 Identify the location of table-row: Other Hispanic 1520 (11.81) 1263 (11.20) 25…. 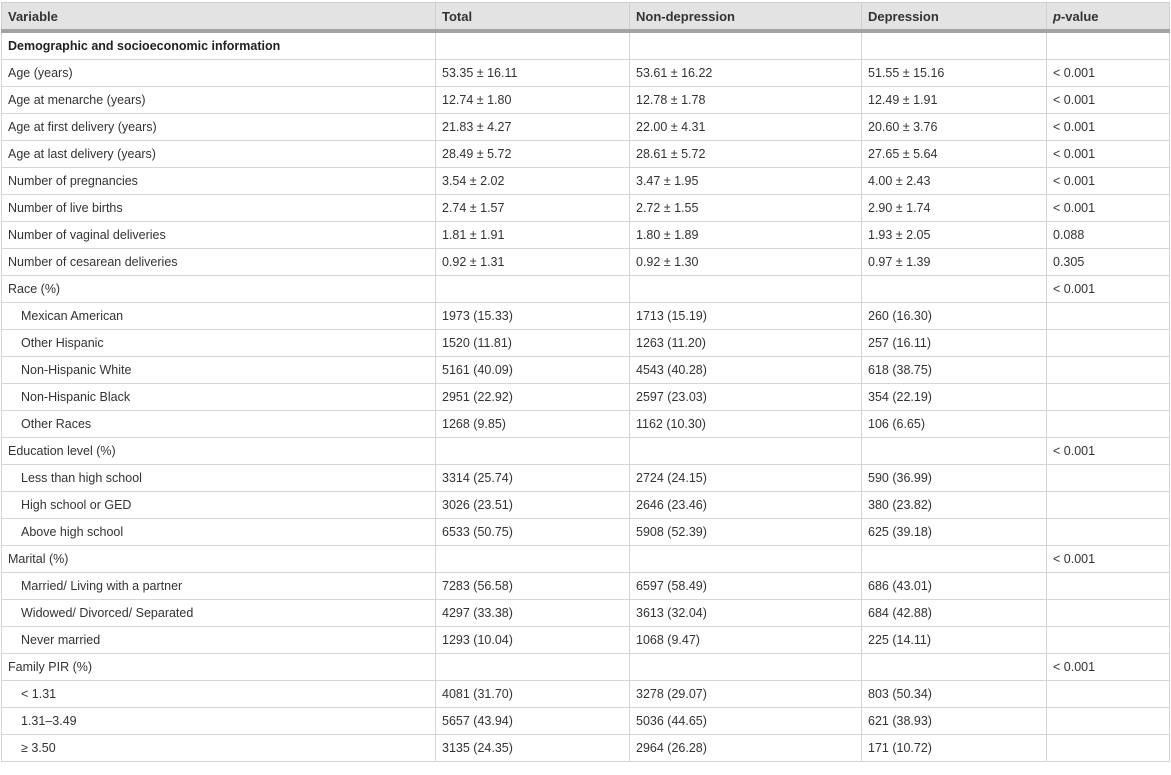
(585, 343).